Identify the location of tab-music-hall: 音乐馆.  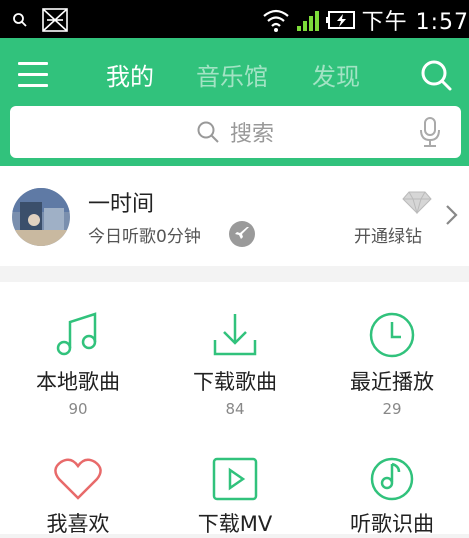
(232, 74).